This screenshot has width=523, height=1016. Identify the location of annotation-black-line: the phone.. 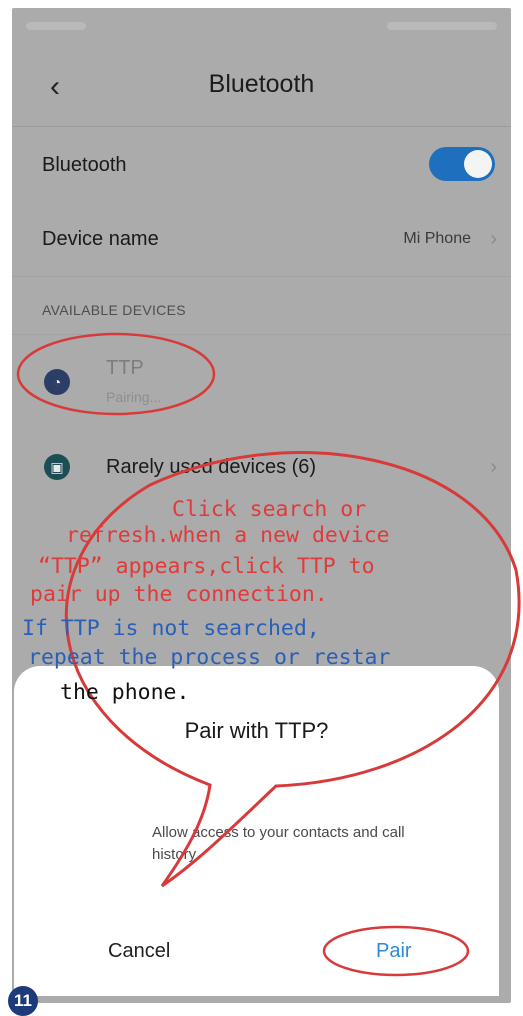
(125, 692).